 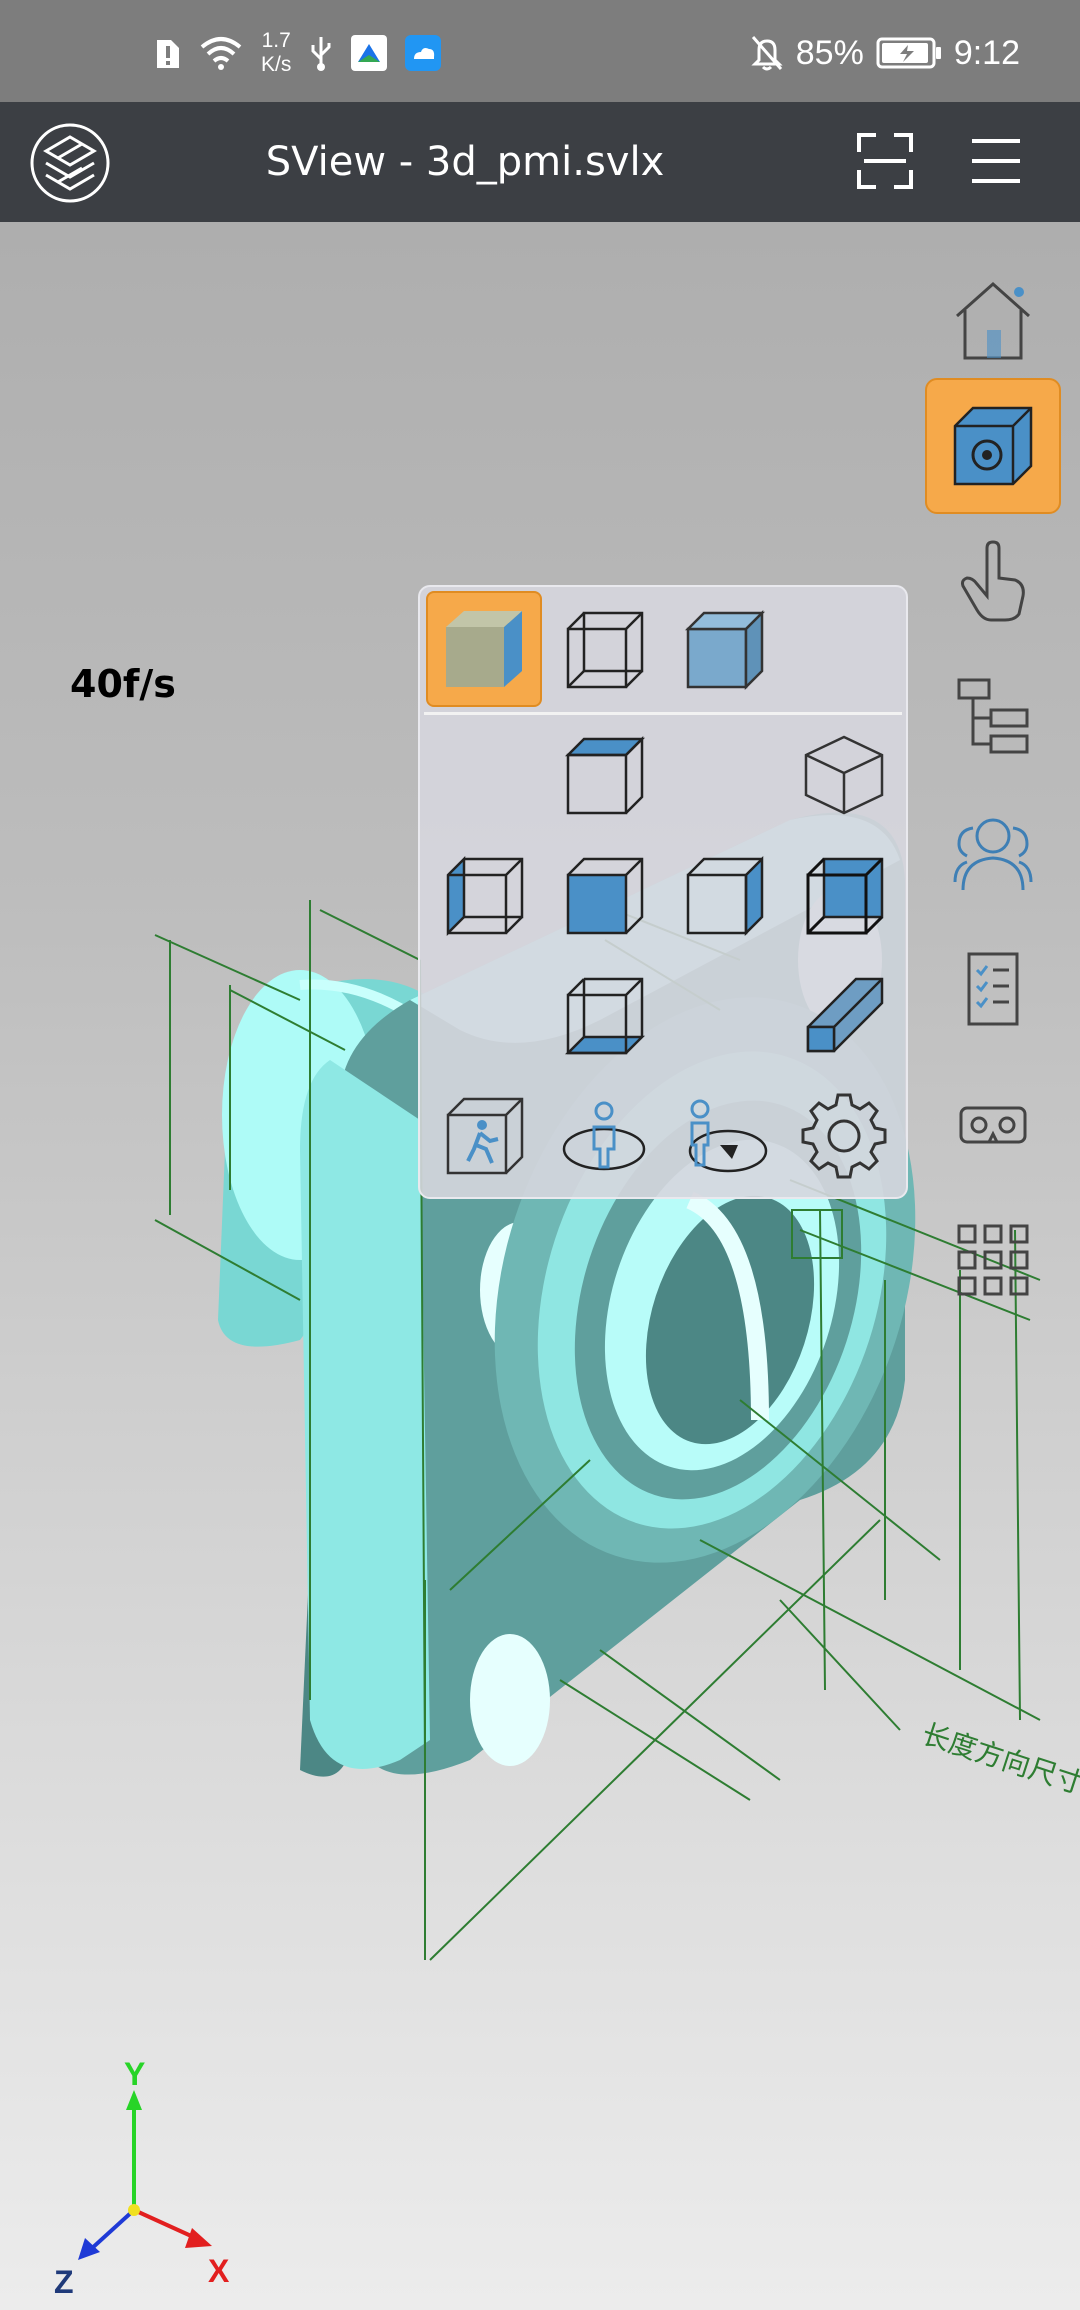 What do you see at coordinates (423, 53) in the screenshot?
I see `weather-app-icon` at bounding box center [423, 53].